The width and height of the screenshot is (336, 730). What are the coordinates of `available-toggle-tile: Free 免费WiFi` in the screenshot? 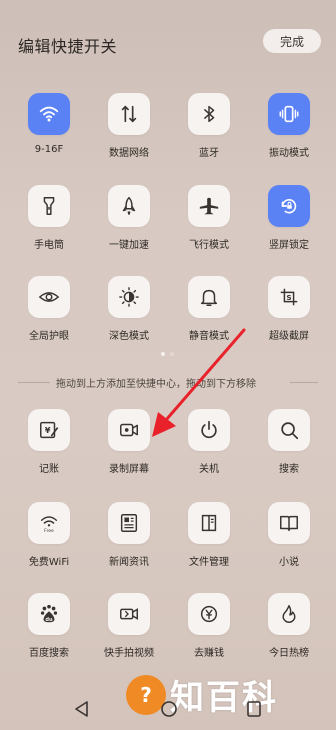 It's located at (49, 535).